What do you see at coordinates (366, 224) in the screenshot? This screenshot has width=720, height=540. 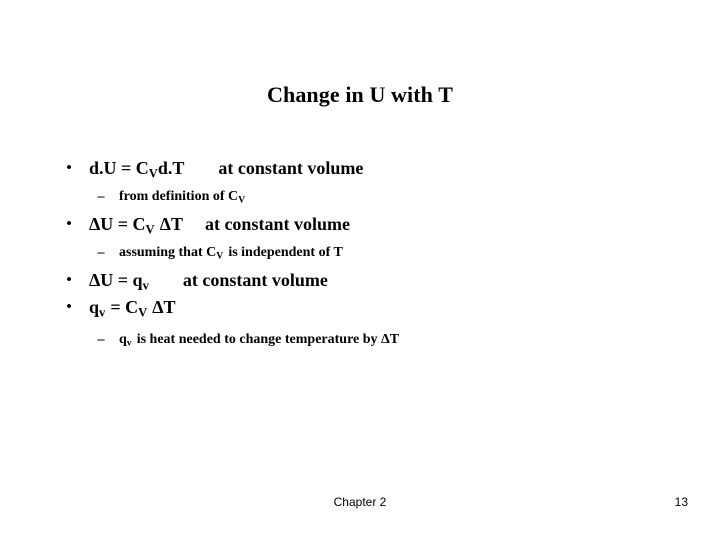 I see `list-item: • ΔU = CV ΔT at constant volume` at bounding box center [366, 224].